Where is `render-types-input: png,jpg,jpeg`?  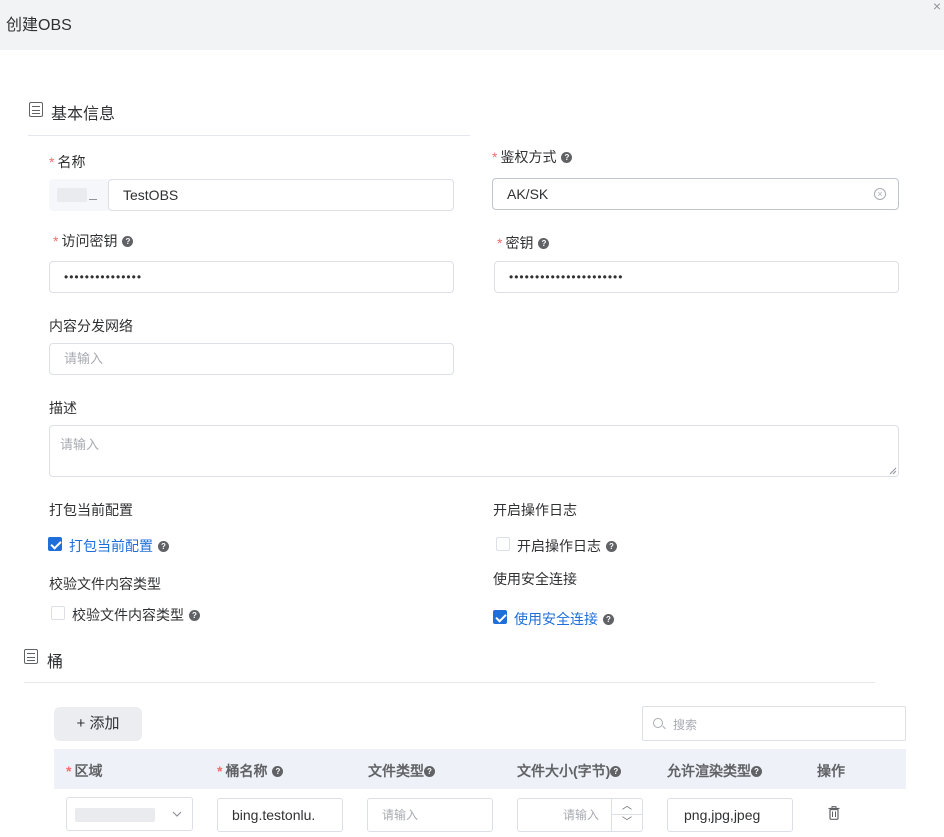
render-types-input: png,jpg,jpeg is located at coordinates (730, 815).